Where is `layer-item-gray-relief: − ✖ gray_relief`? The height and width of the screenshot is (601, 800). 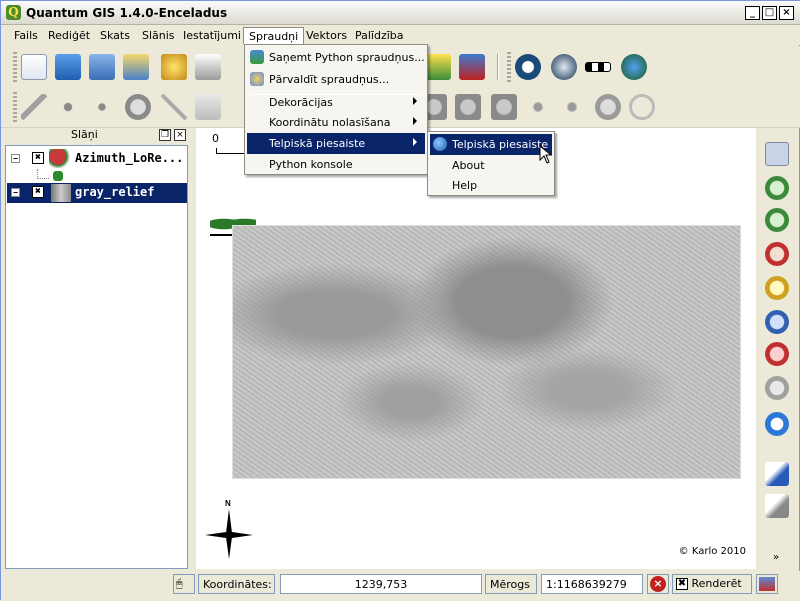
layer-item-gray-relief: − ✖ gray_relief is located at coordinates (97, 193).